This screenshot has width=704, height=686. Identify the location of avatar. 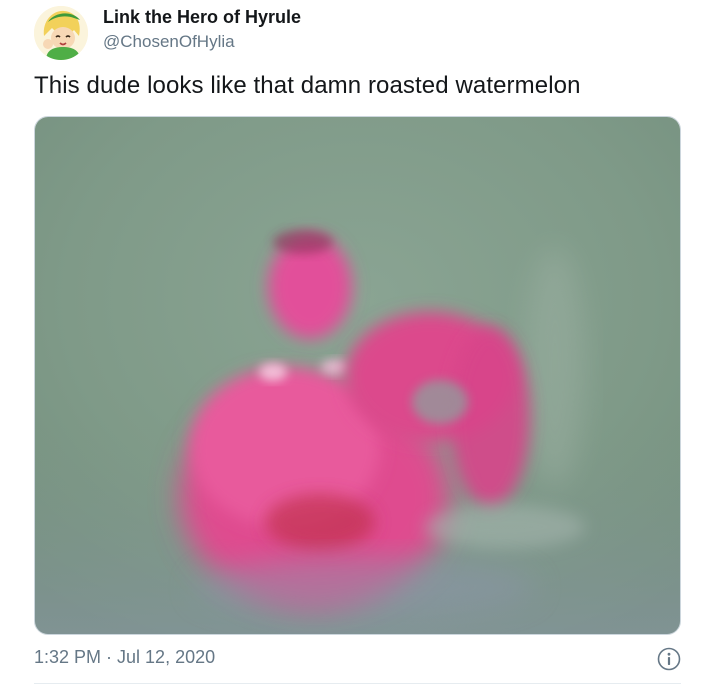
(61, 33).